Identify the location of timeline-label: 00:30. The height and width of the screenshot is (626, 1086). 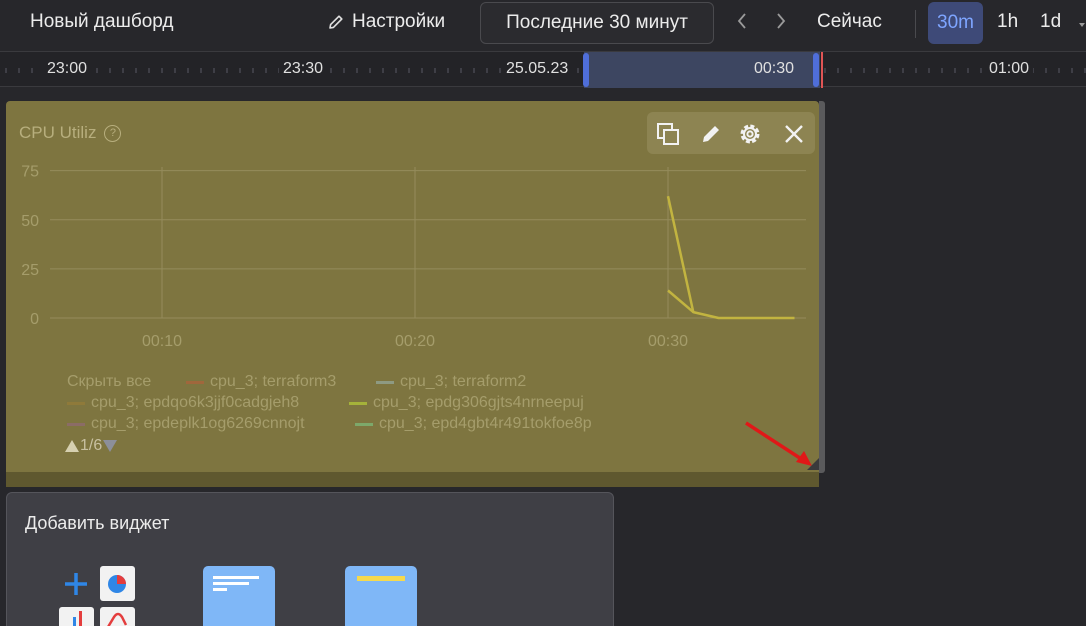
(774, 69).